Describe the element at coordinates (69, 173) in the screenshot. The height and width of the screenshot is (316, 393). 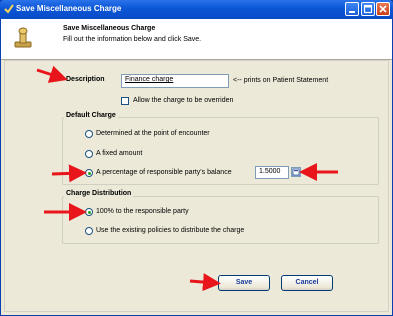
I see `arrow-percentage-option` at that location.